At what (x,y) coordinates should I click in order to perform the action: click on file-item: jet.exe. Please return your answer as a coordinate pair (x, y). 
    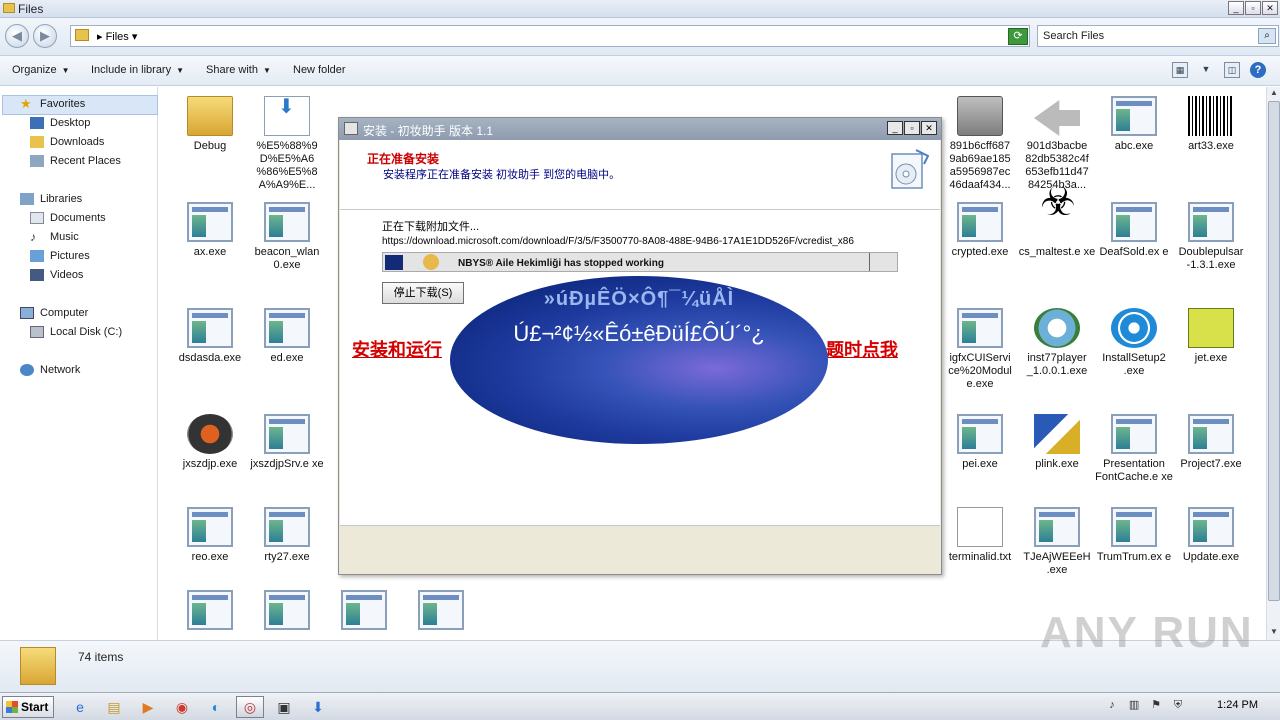
    Looking at the image, I should click on (1211, 336).